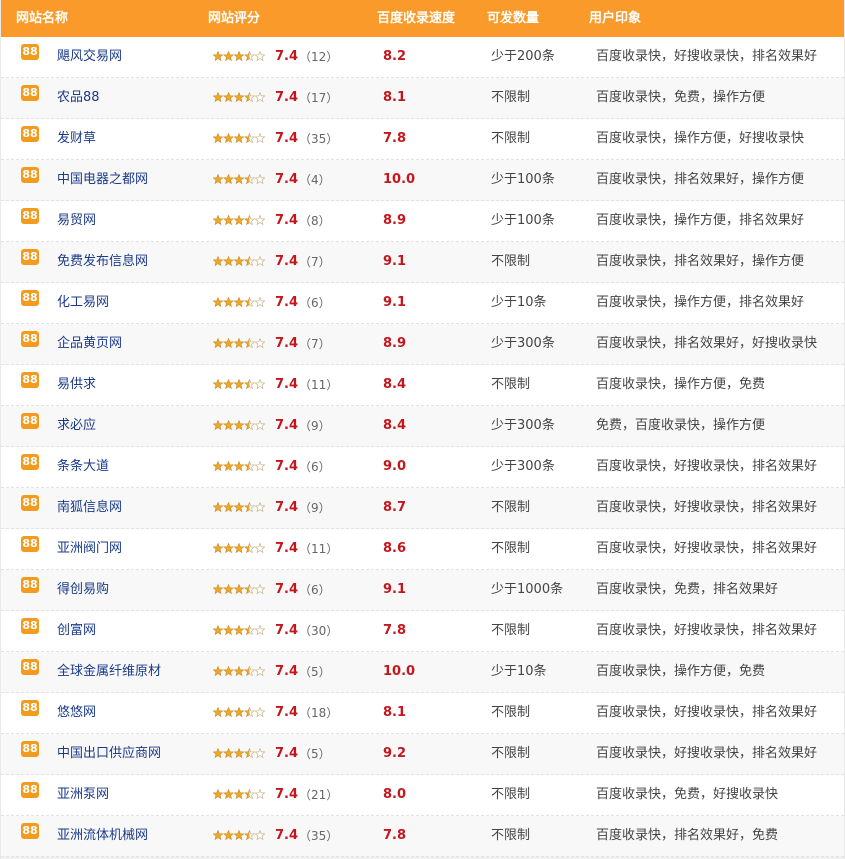 This screenshot has width=845, height=859. I want to click on site-name-link: 创富网, so click(76, 631).